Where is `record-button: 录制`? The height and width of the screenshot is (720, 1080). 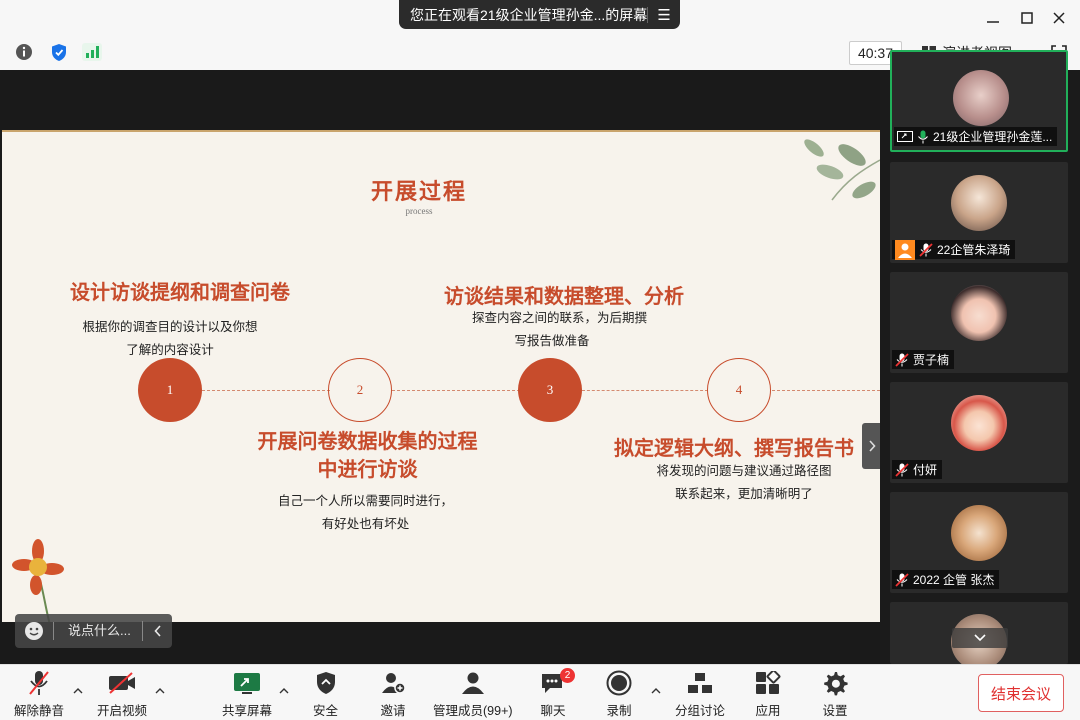
record-button: 录制 is located at coordinates (619, 694).